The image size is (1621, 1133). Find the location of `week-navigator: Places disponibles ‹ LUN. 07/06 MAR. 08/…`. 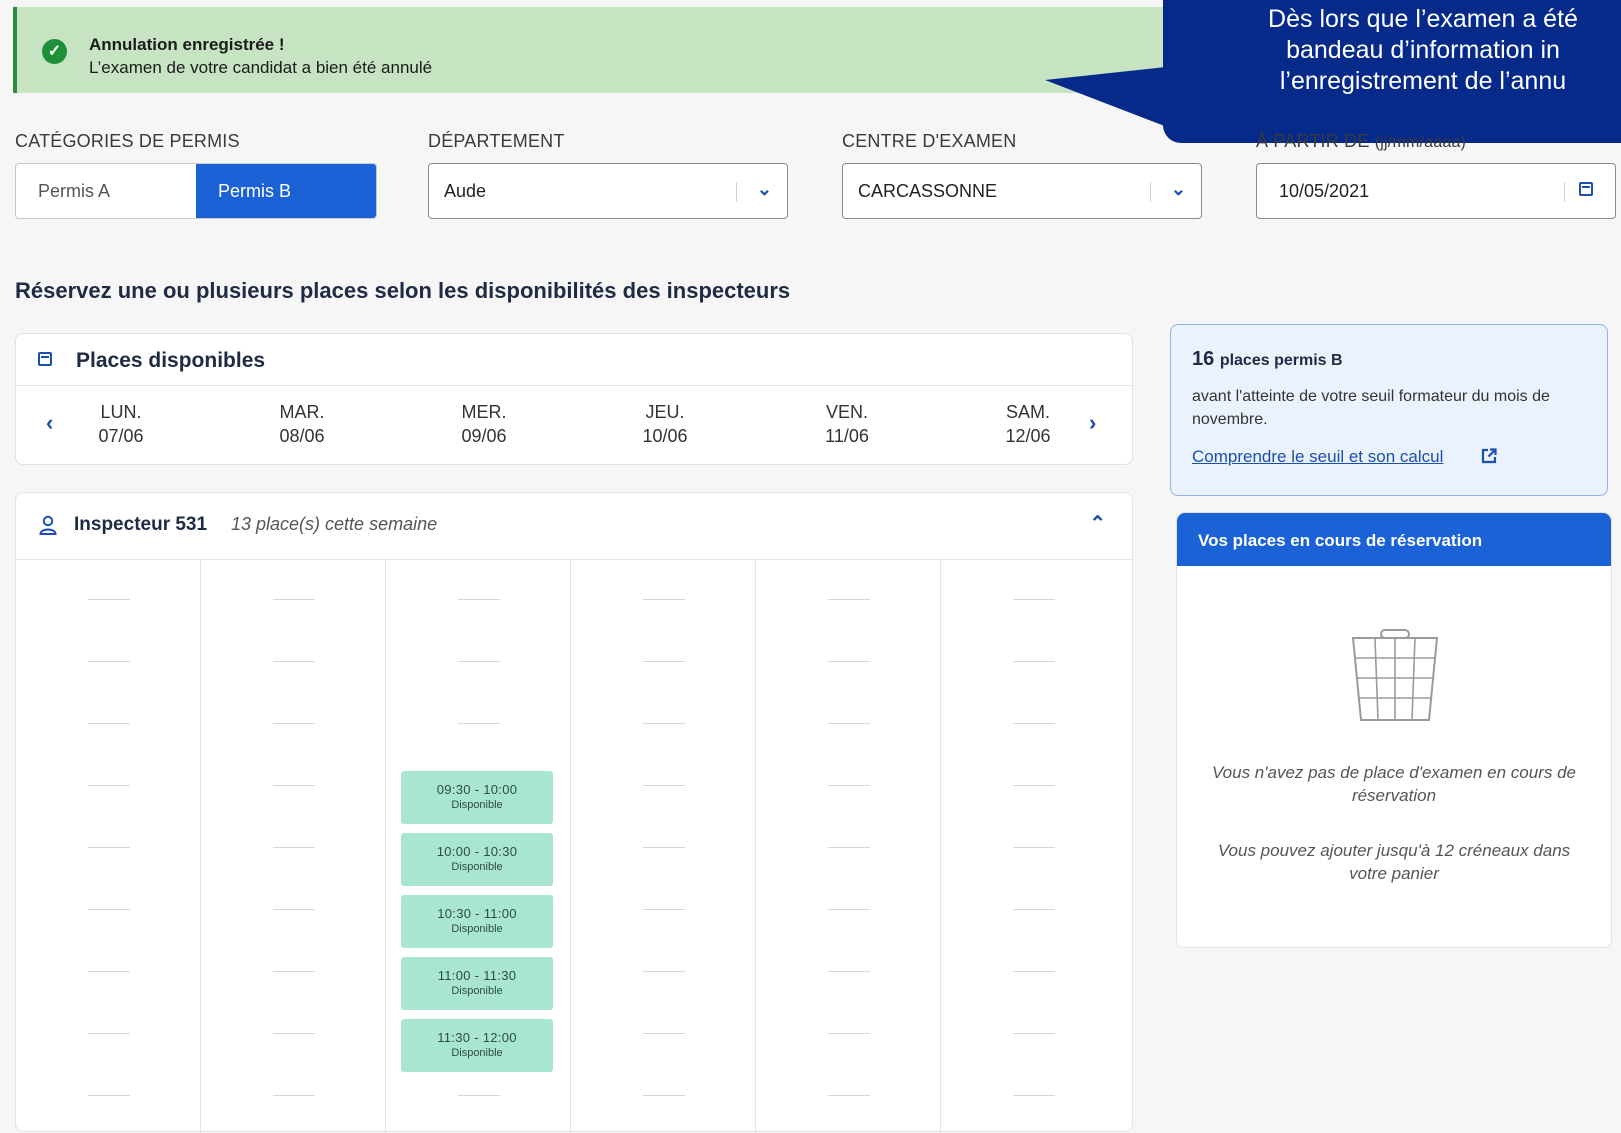

week-navigator: Places disponibles ‹ LUN. 07/06 MAR. 08/… is located at coordinates (574, 399).